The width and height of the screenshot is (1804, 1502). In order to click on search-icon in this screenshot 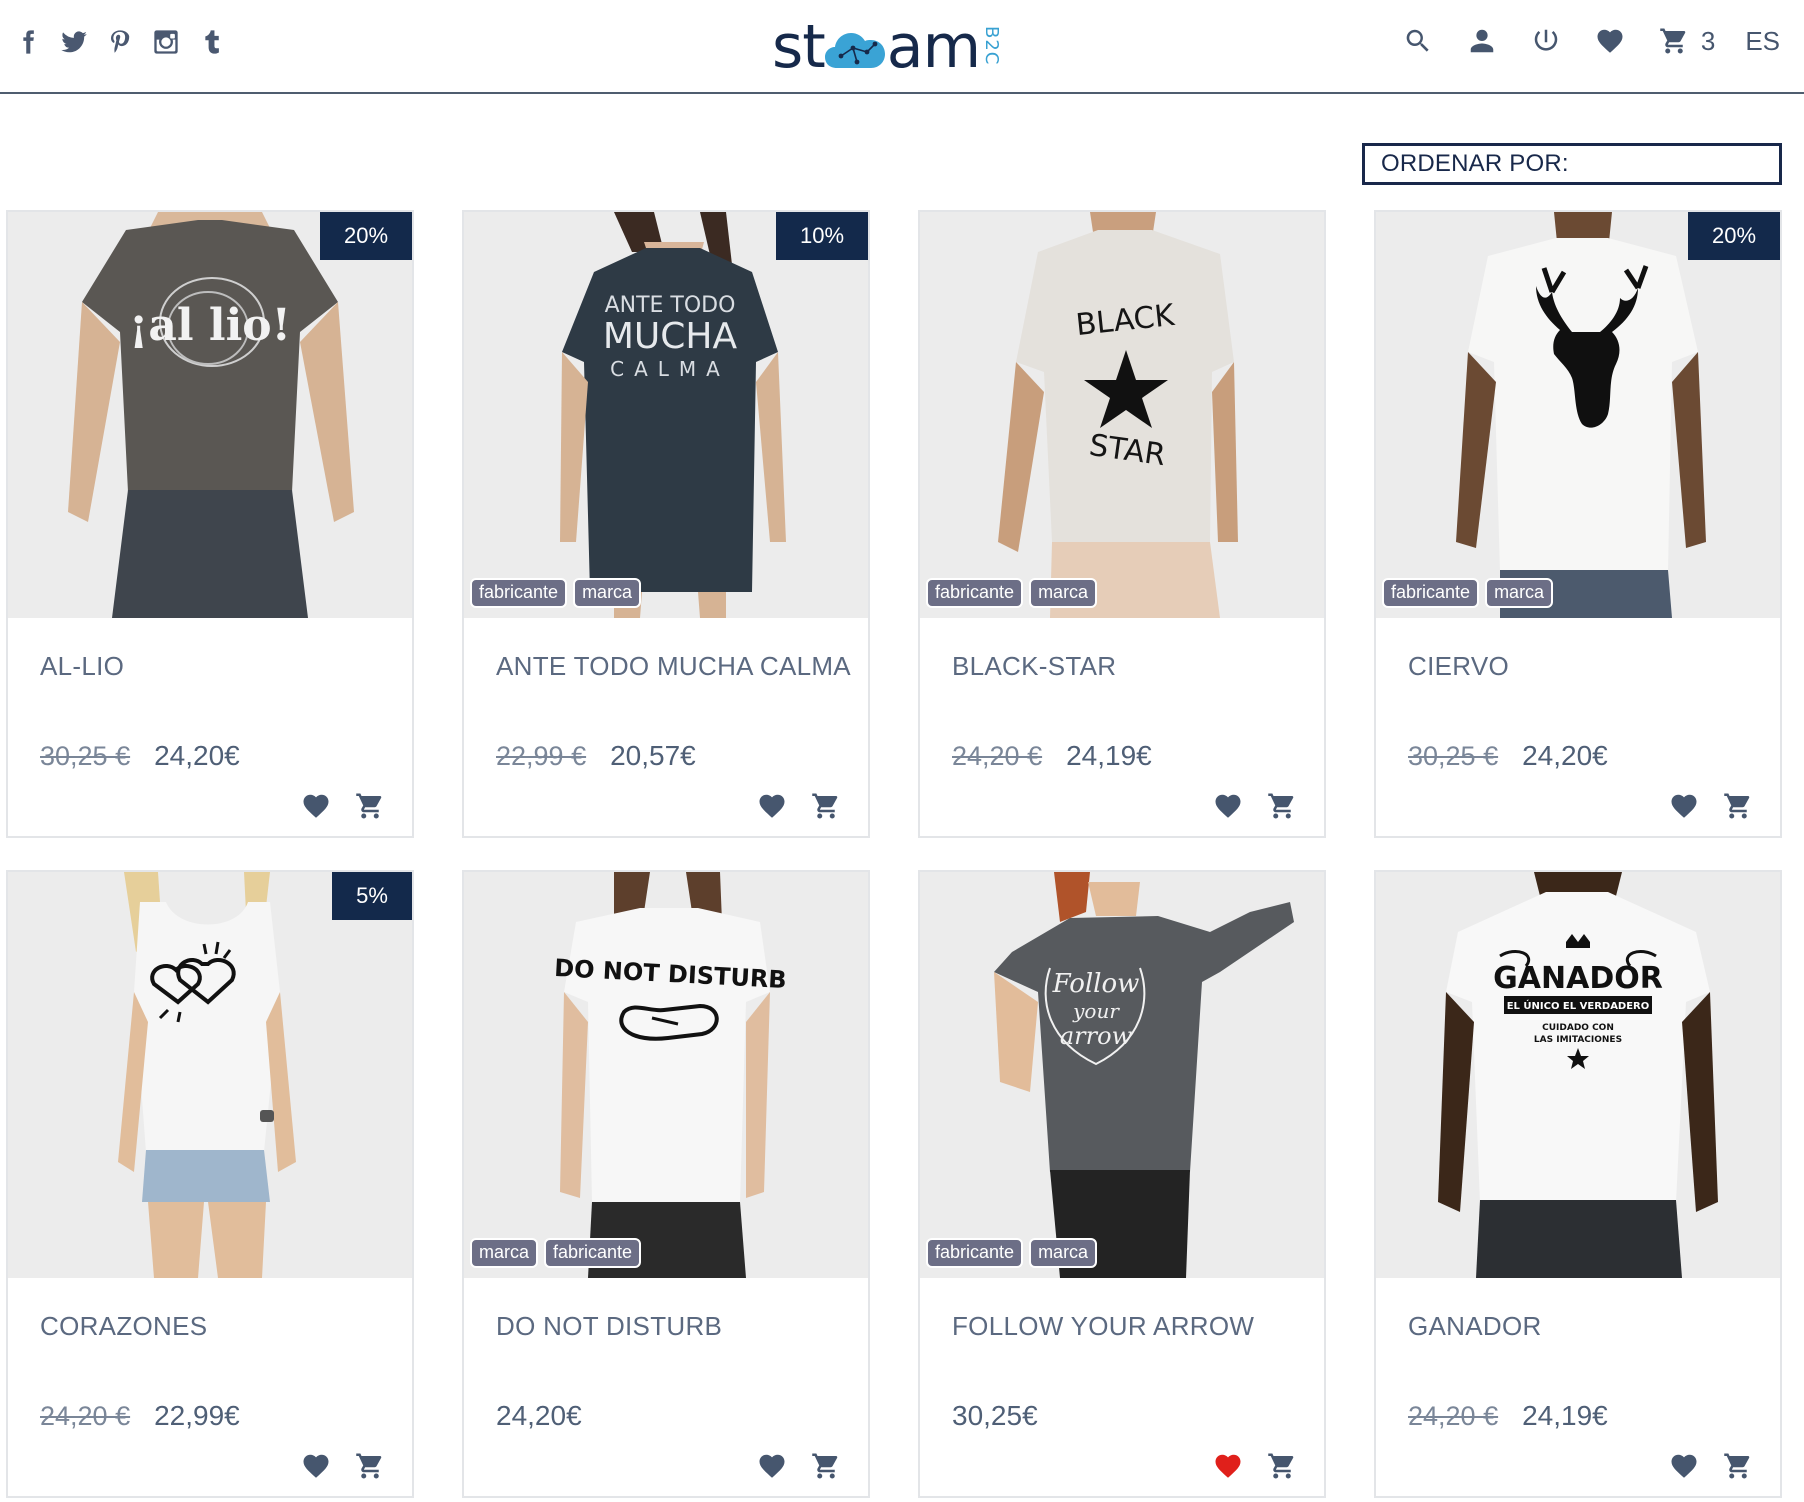, I will do `click(1418, 41)`.